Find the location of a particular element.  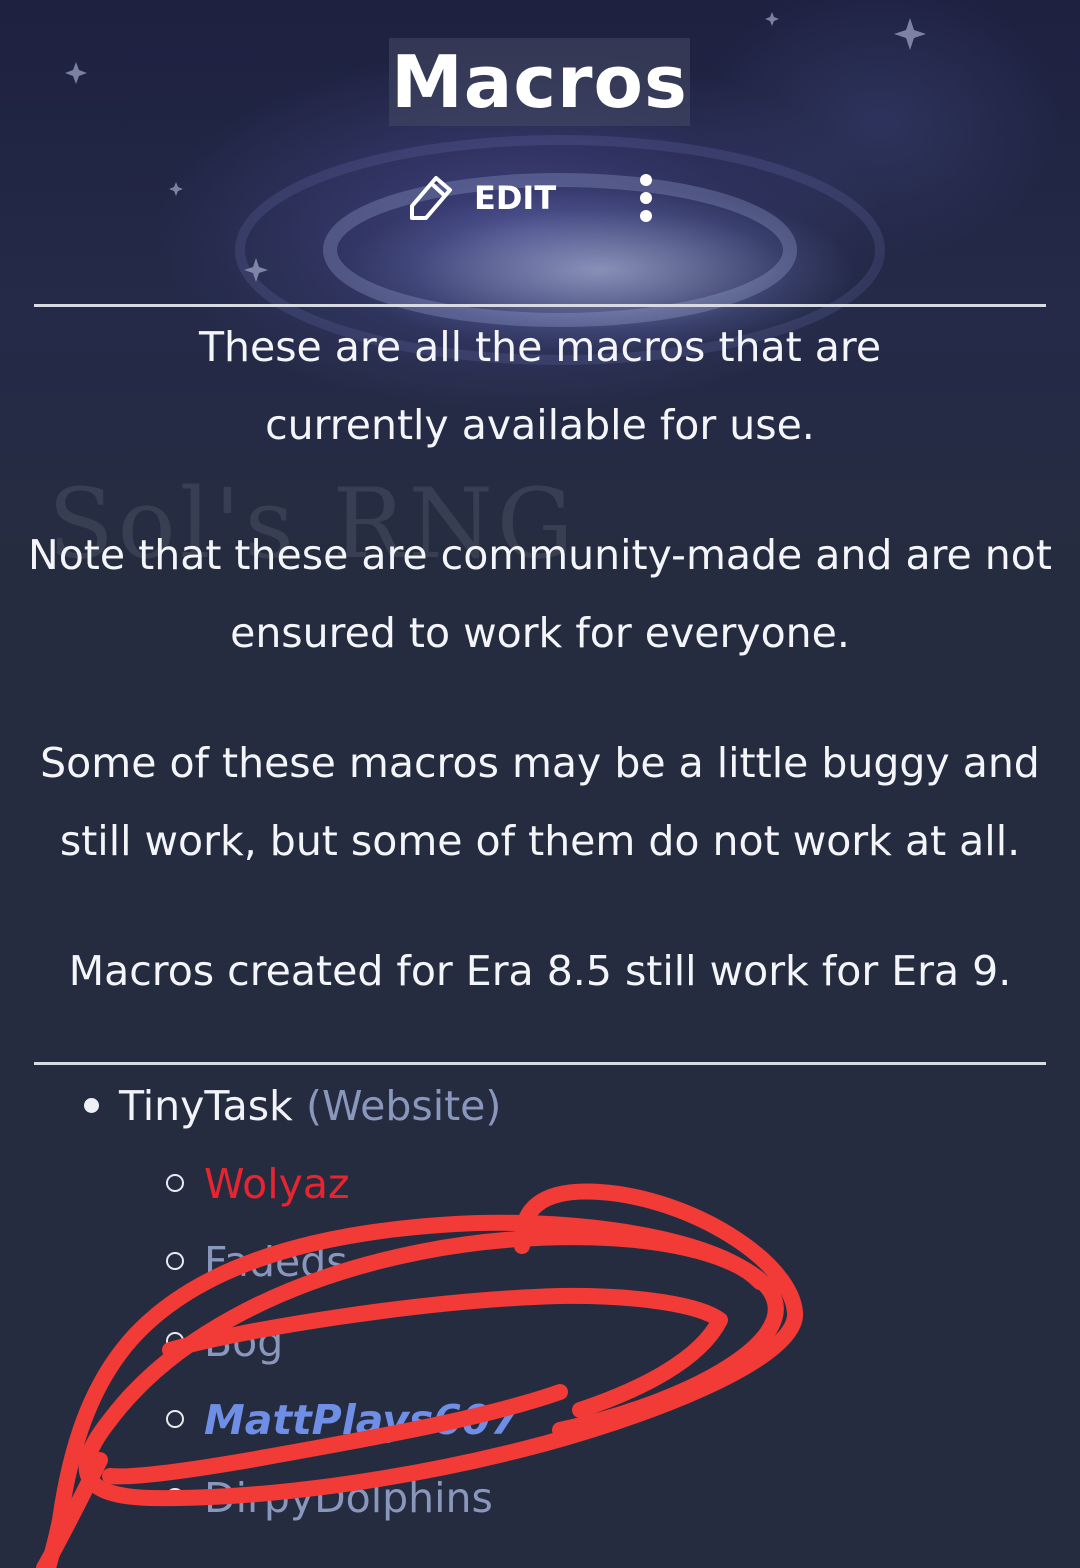

page-title: Macros is located at coordinates (539, 82).